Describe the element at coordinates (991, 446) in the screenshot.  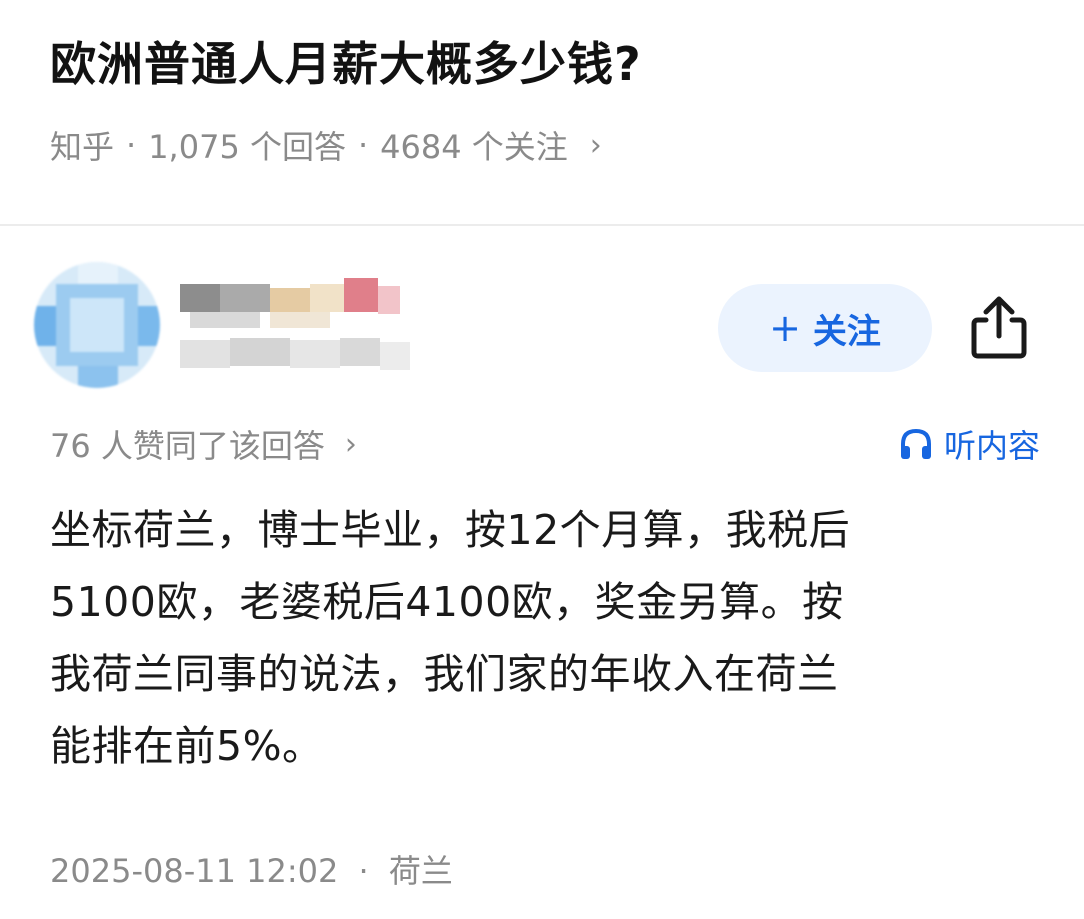
I see `listen-label: 听内容` at that location.